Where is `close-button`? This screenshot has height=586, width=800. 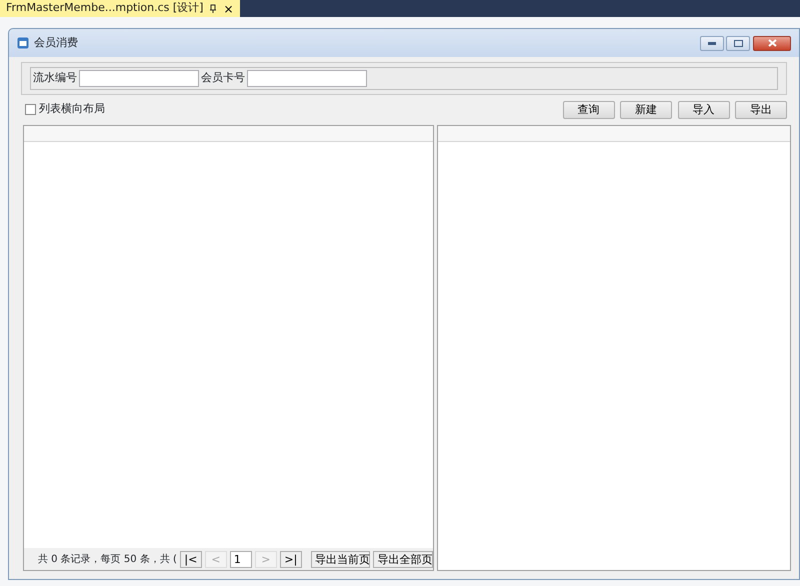
close-button is located at coordinates (772, 43).